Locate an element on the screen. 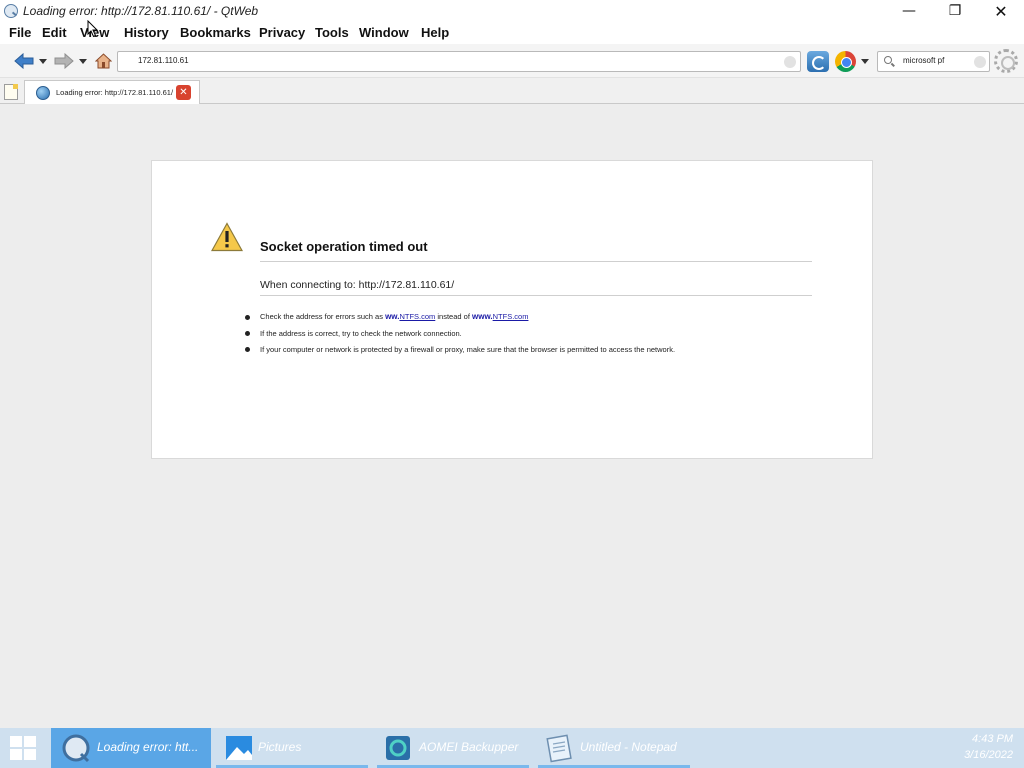 The image size is (1024, 768). settings-gear-icon is located at coordinates (1006, 61).